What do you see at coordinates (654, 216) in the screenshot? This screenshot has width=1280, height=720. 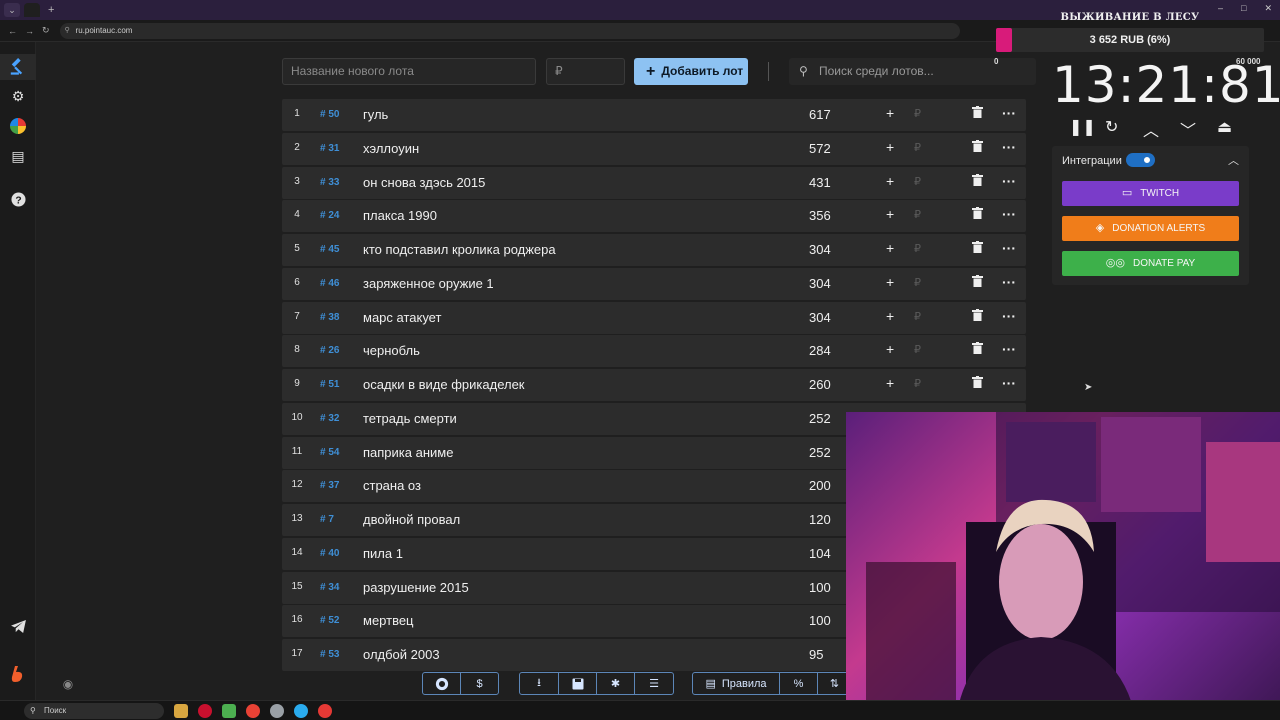 I see `lot-row: 4 # 24 плакса 1990 356 + ₽ ···` at bounding box center [654, 216].